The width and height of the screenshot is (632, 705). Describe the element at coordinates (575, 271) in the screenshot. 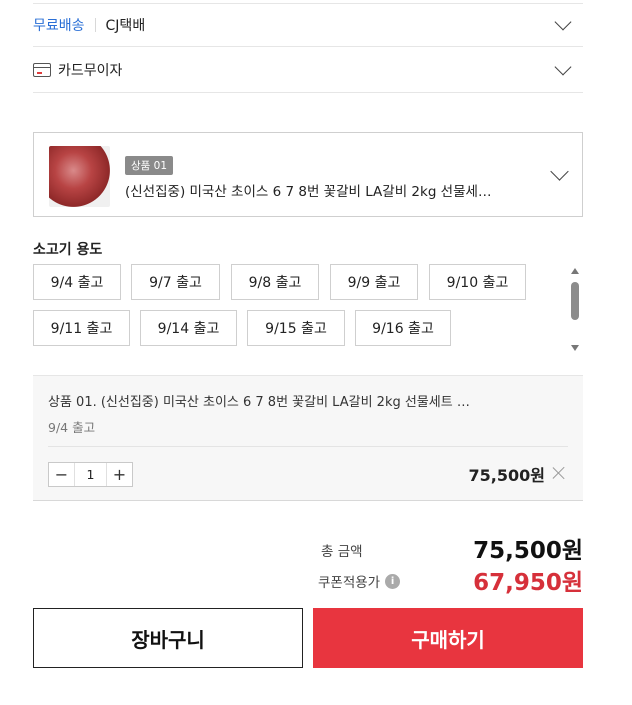

I see `scroll-up-icon` at that location.